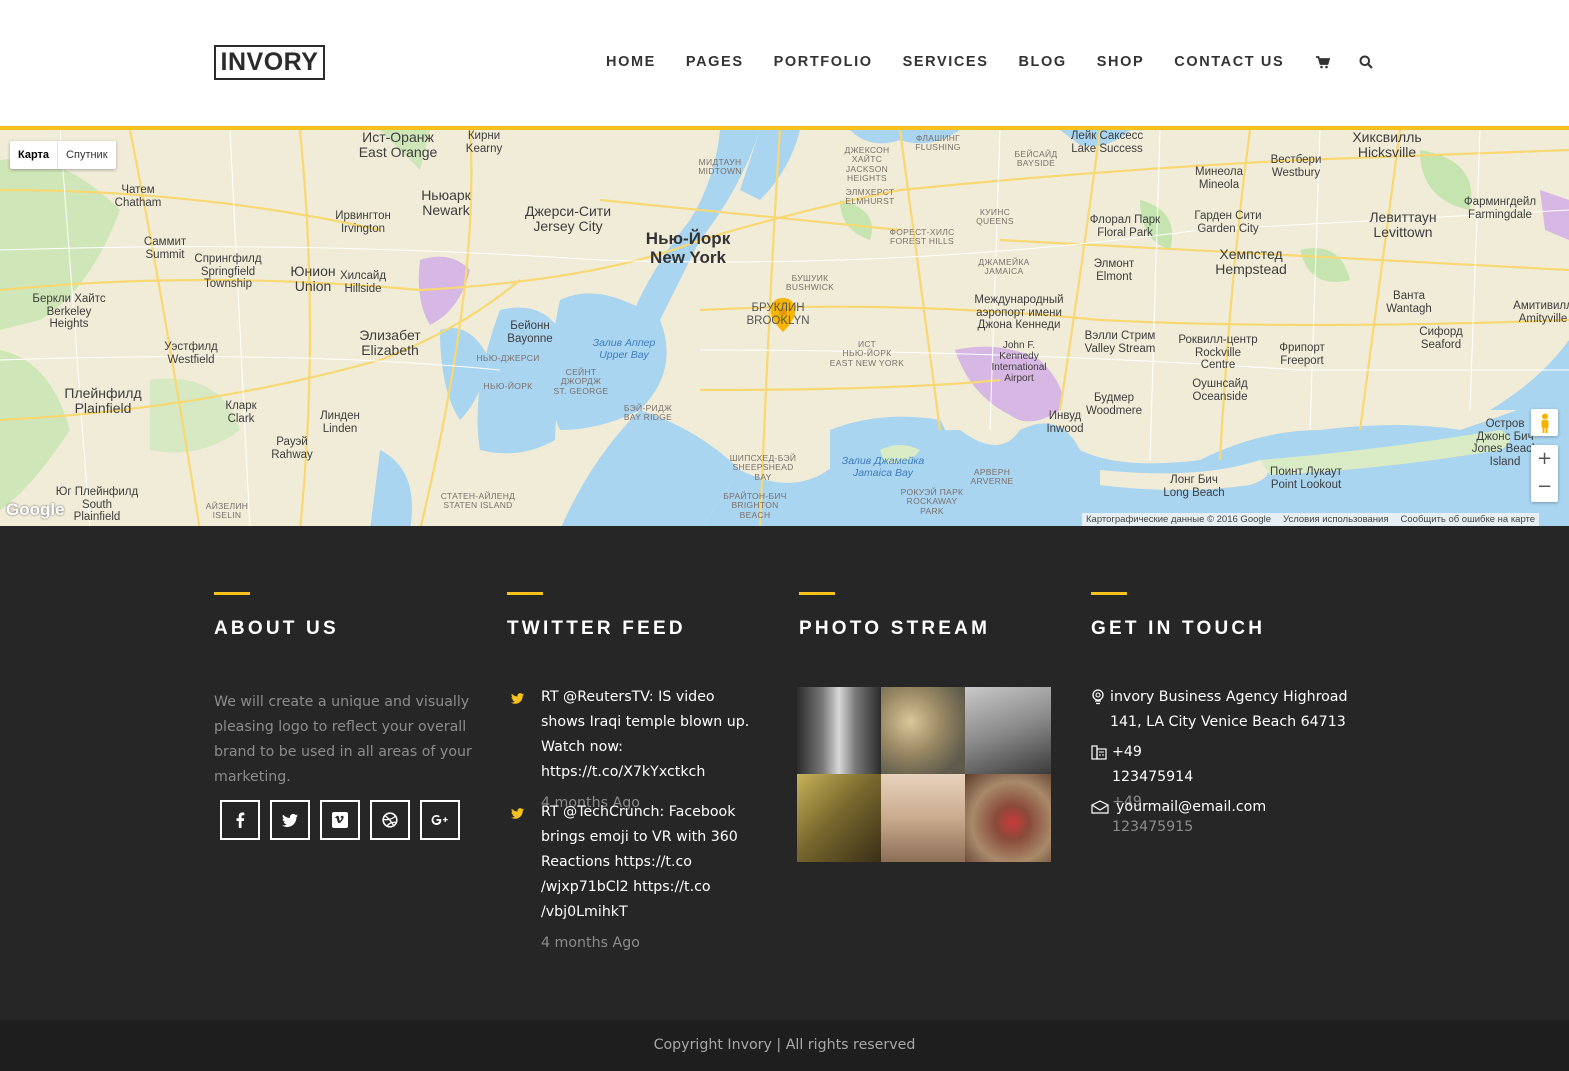  Describe the element at coordinates (932, 501) in the screenshot. I see `map-label: РОКУЭЙ ПАРК ROCKAWAY PARK` at that location.